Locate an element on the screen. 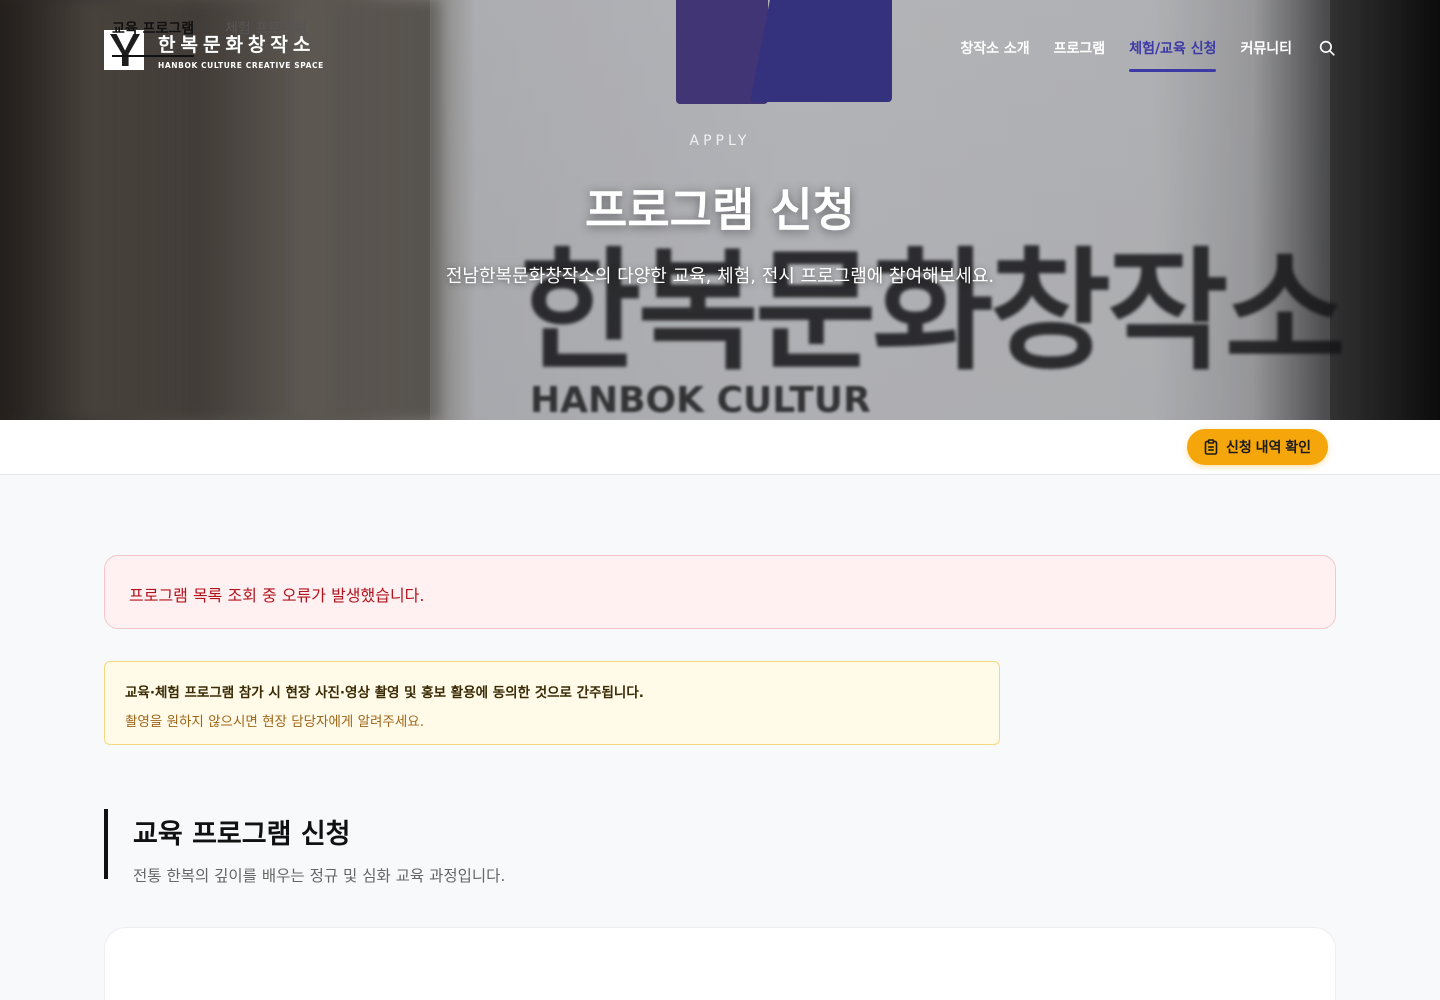 The height and width of the screenshot is (1000, 1440). clipboard-icon is located at coordinates (1211, 447).